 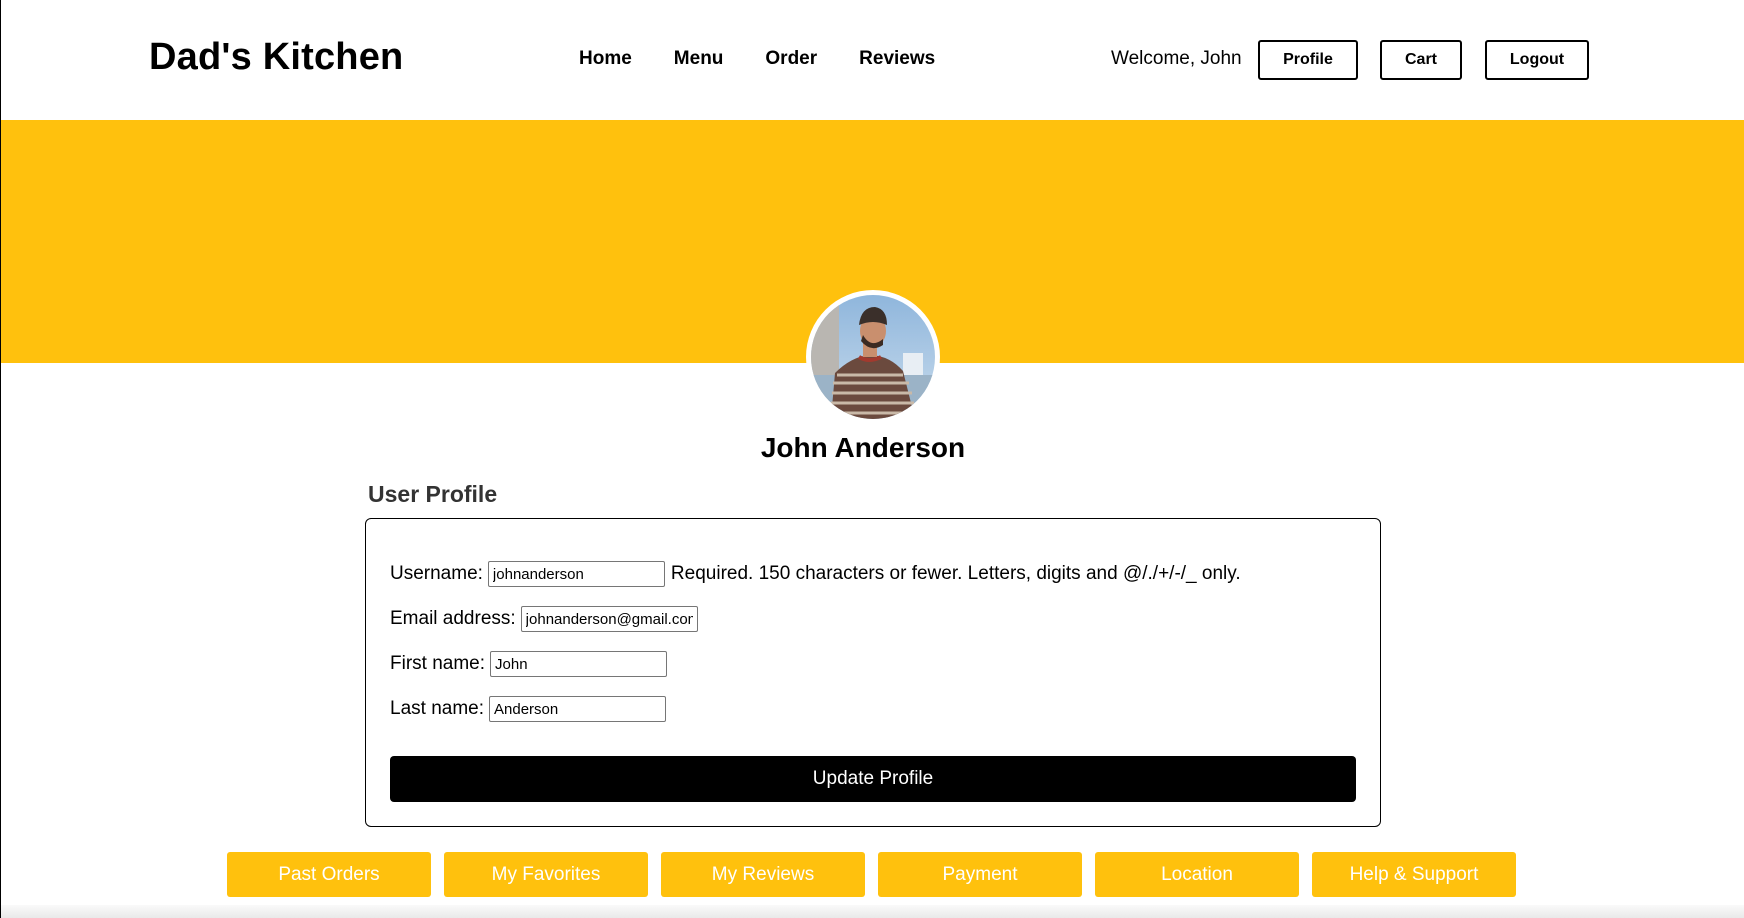 I want to click on nav-menu: Menu, so click(x=699, y=59).